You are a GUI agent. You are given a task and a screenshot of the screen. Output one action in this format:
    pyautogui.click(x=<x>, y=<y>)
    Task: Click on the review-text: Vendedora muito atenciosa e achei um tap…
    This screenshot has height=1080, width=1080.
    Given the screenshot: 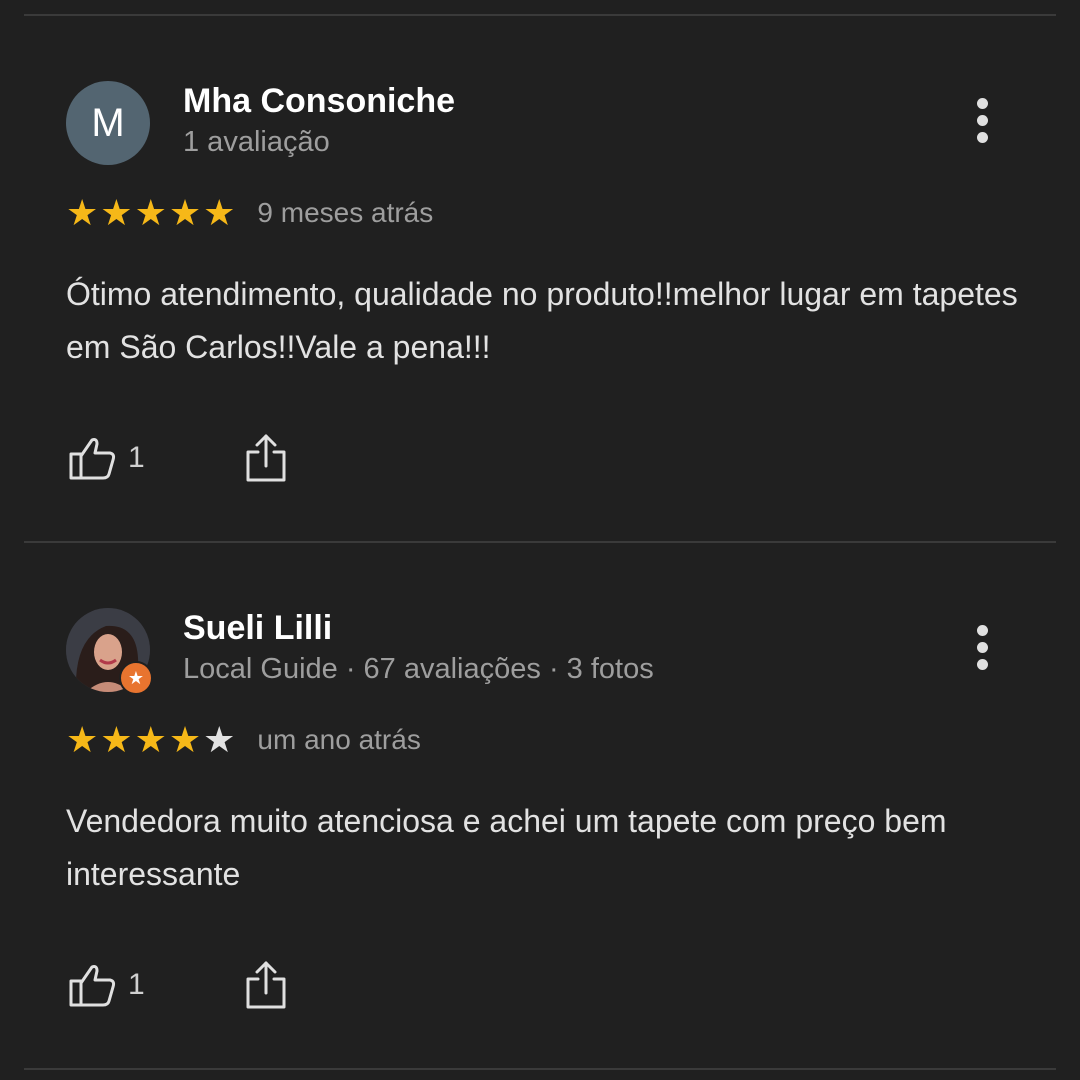 What is the action you would take?
    pyautogui.click(x=506, y=847)
    